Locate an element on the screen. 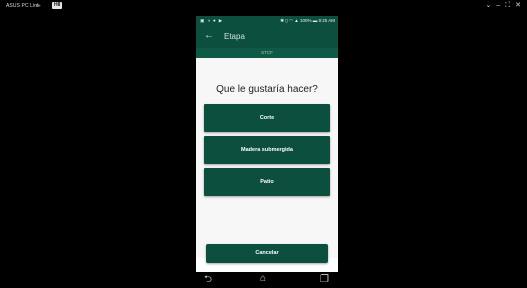 The width and height of the screenshot is (527, 288). cancel-label: Cancelar is located at coordinates (267, 253).